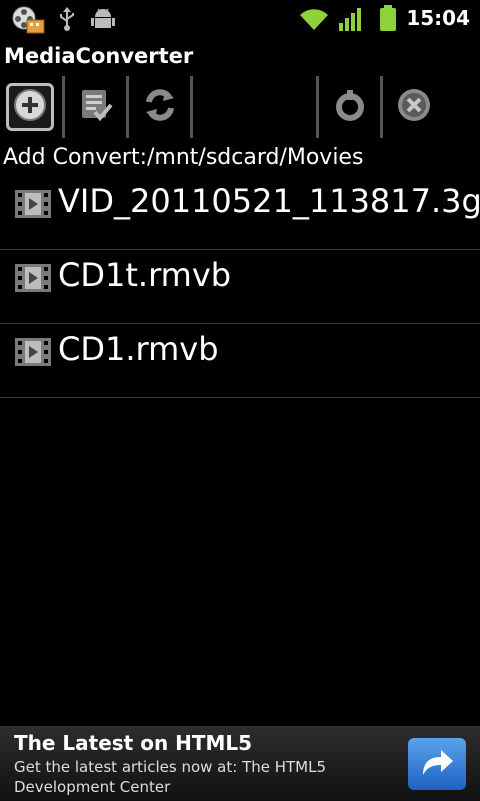  What do you see at coordinates (67, 21) in the screenshot?
I see `usb-icon` at bounding box center [67, 21].